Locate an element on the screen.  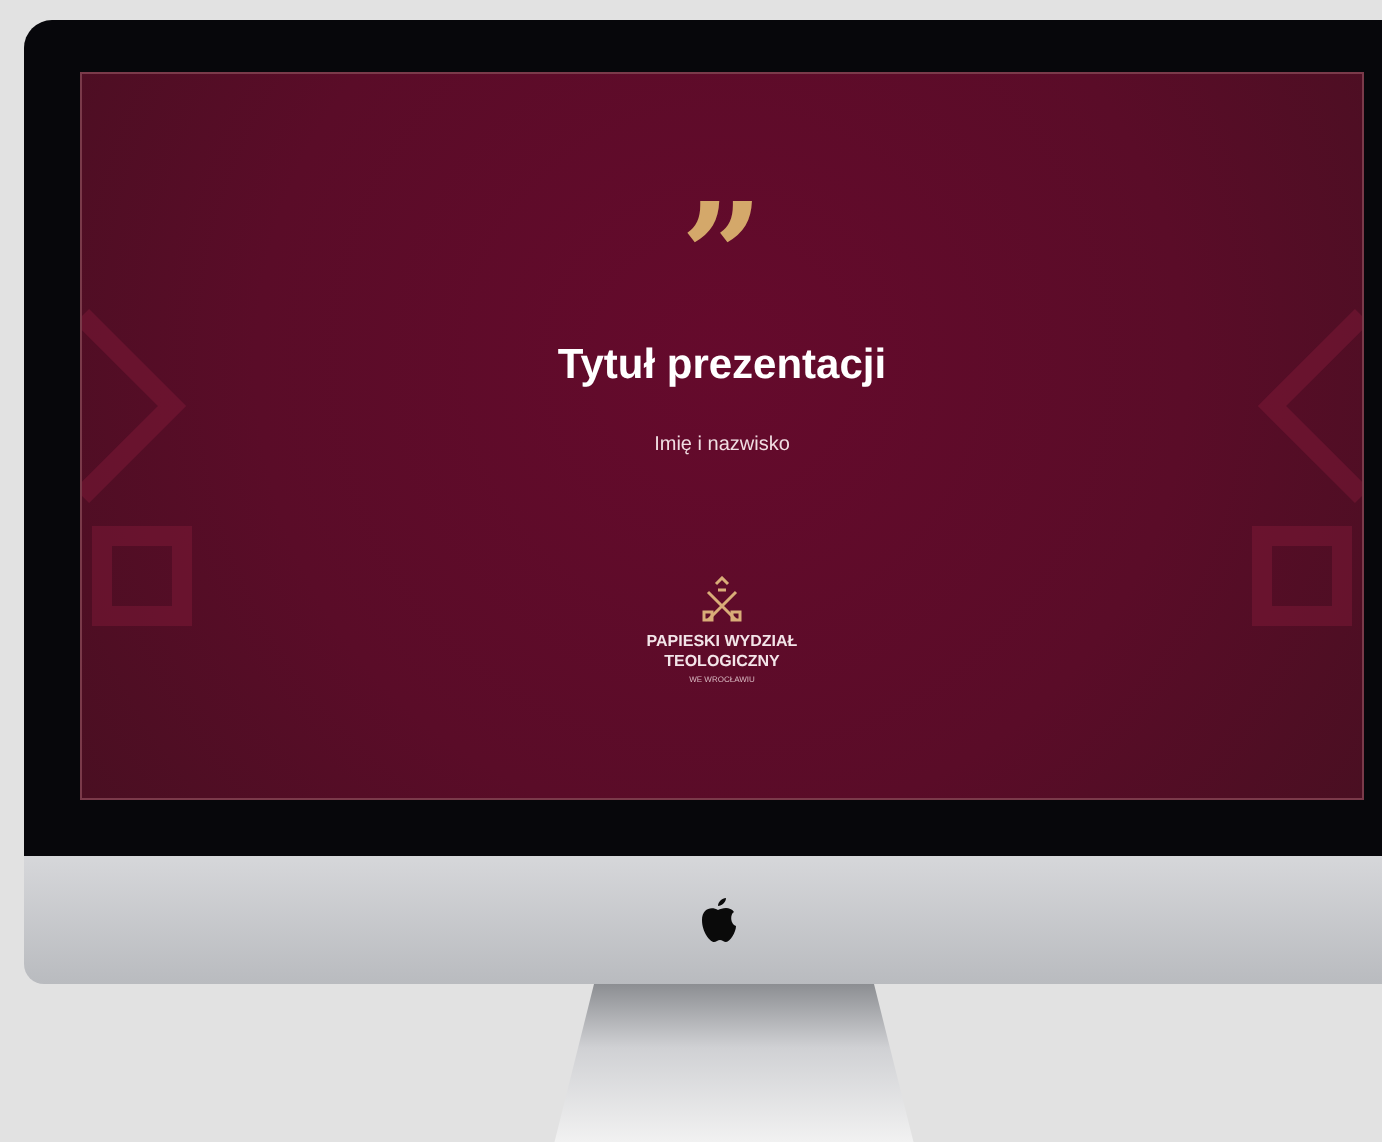
apple-icon is located at coordinates (718, 920).